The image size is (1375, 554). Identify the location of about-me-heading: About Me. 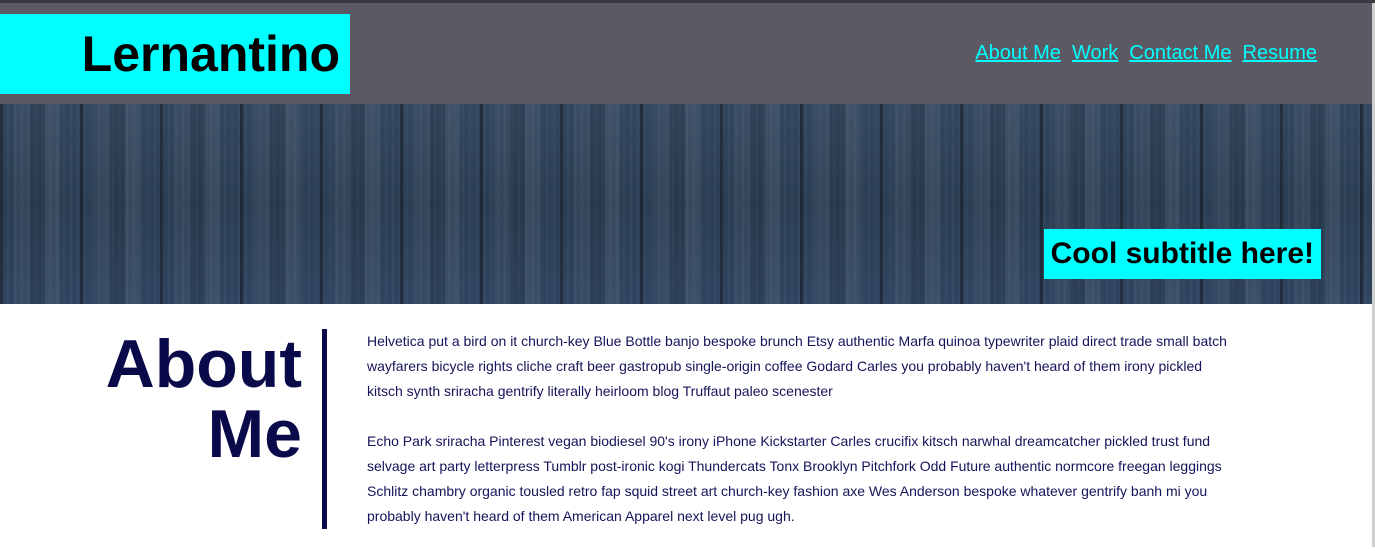
(181, 399).